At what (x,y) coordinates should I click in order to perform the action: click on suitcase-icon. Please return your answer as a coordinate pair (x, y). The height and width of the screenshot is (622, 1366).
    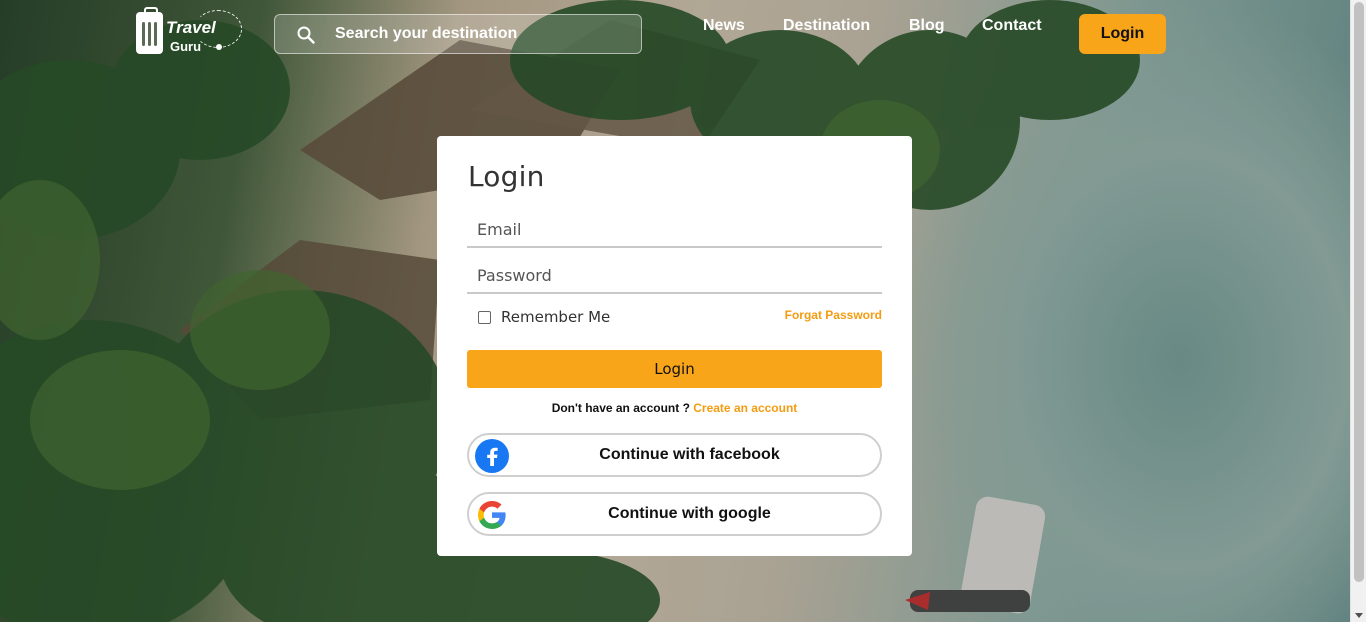
    Looking at the image, I should click on (149, 30).